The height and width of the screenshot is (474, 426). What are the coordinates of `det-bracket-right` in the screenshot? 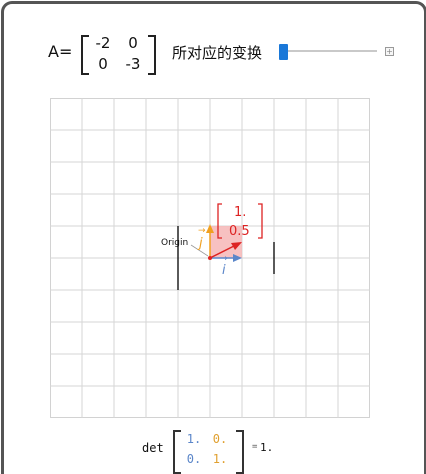 It's located at (240, 452).